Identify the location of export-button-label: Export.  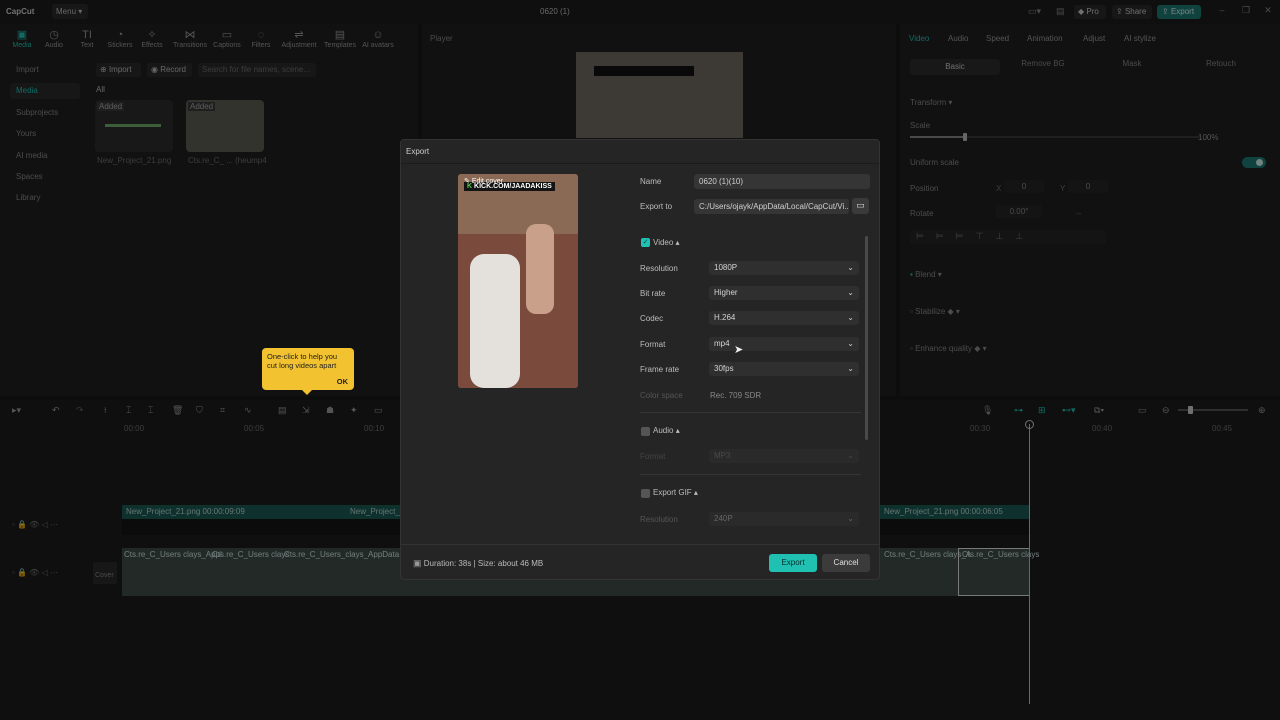
(793, 562).